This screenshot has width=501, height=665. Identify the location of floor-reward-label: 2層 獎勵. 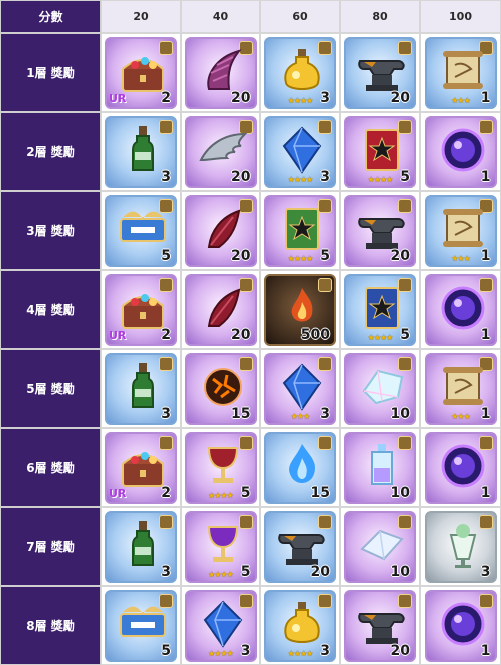
(50, 151).